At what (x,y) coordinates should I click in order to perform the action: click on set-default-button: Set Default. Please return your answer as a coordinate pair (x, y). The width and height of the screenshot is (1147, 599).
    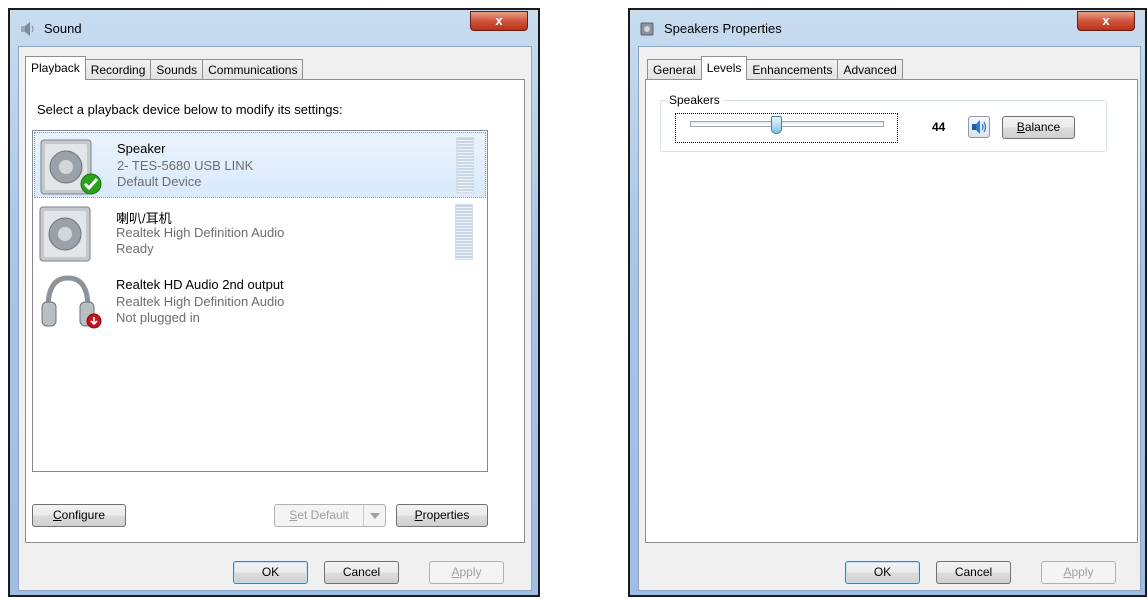
    Looking at the image, I should click on (330, 515).